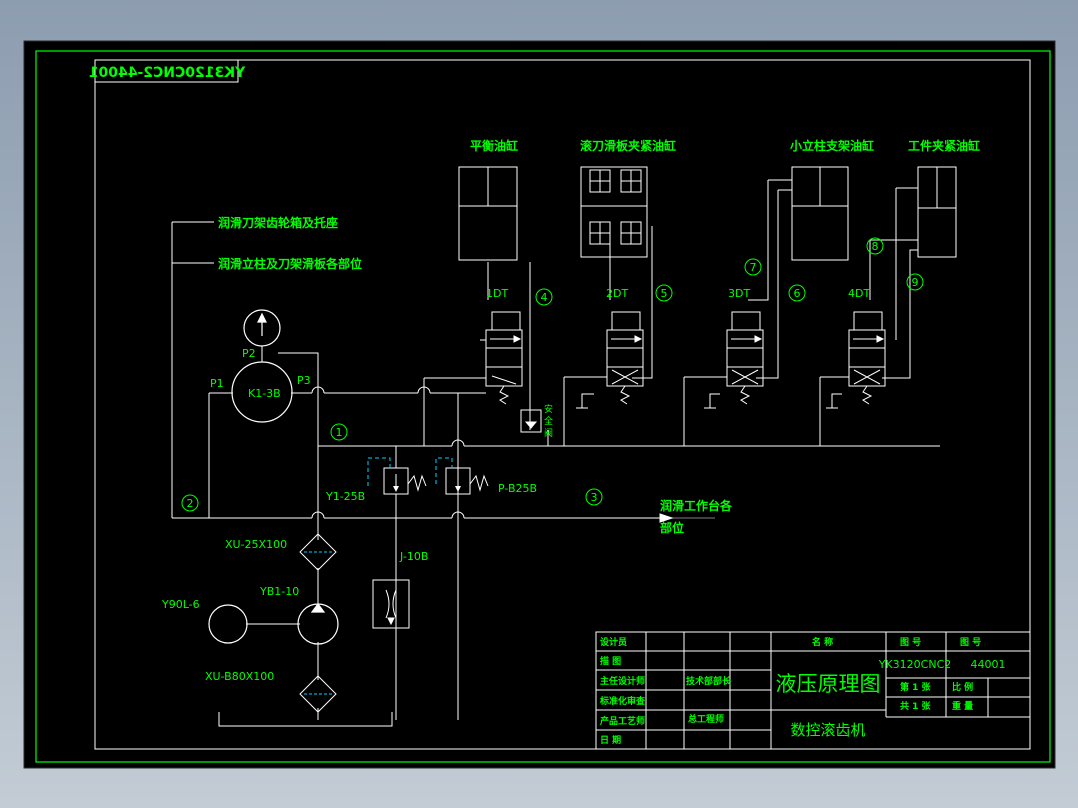 This screenshot has width=1078, height=808. What do you see at coordinates (339, 432) in the screenshot?
I see `circle-number-1: 1` at bounding box center [339, 432].